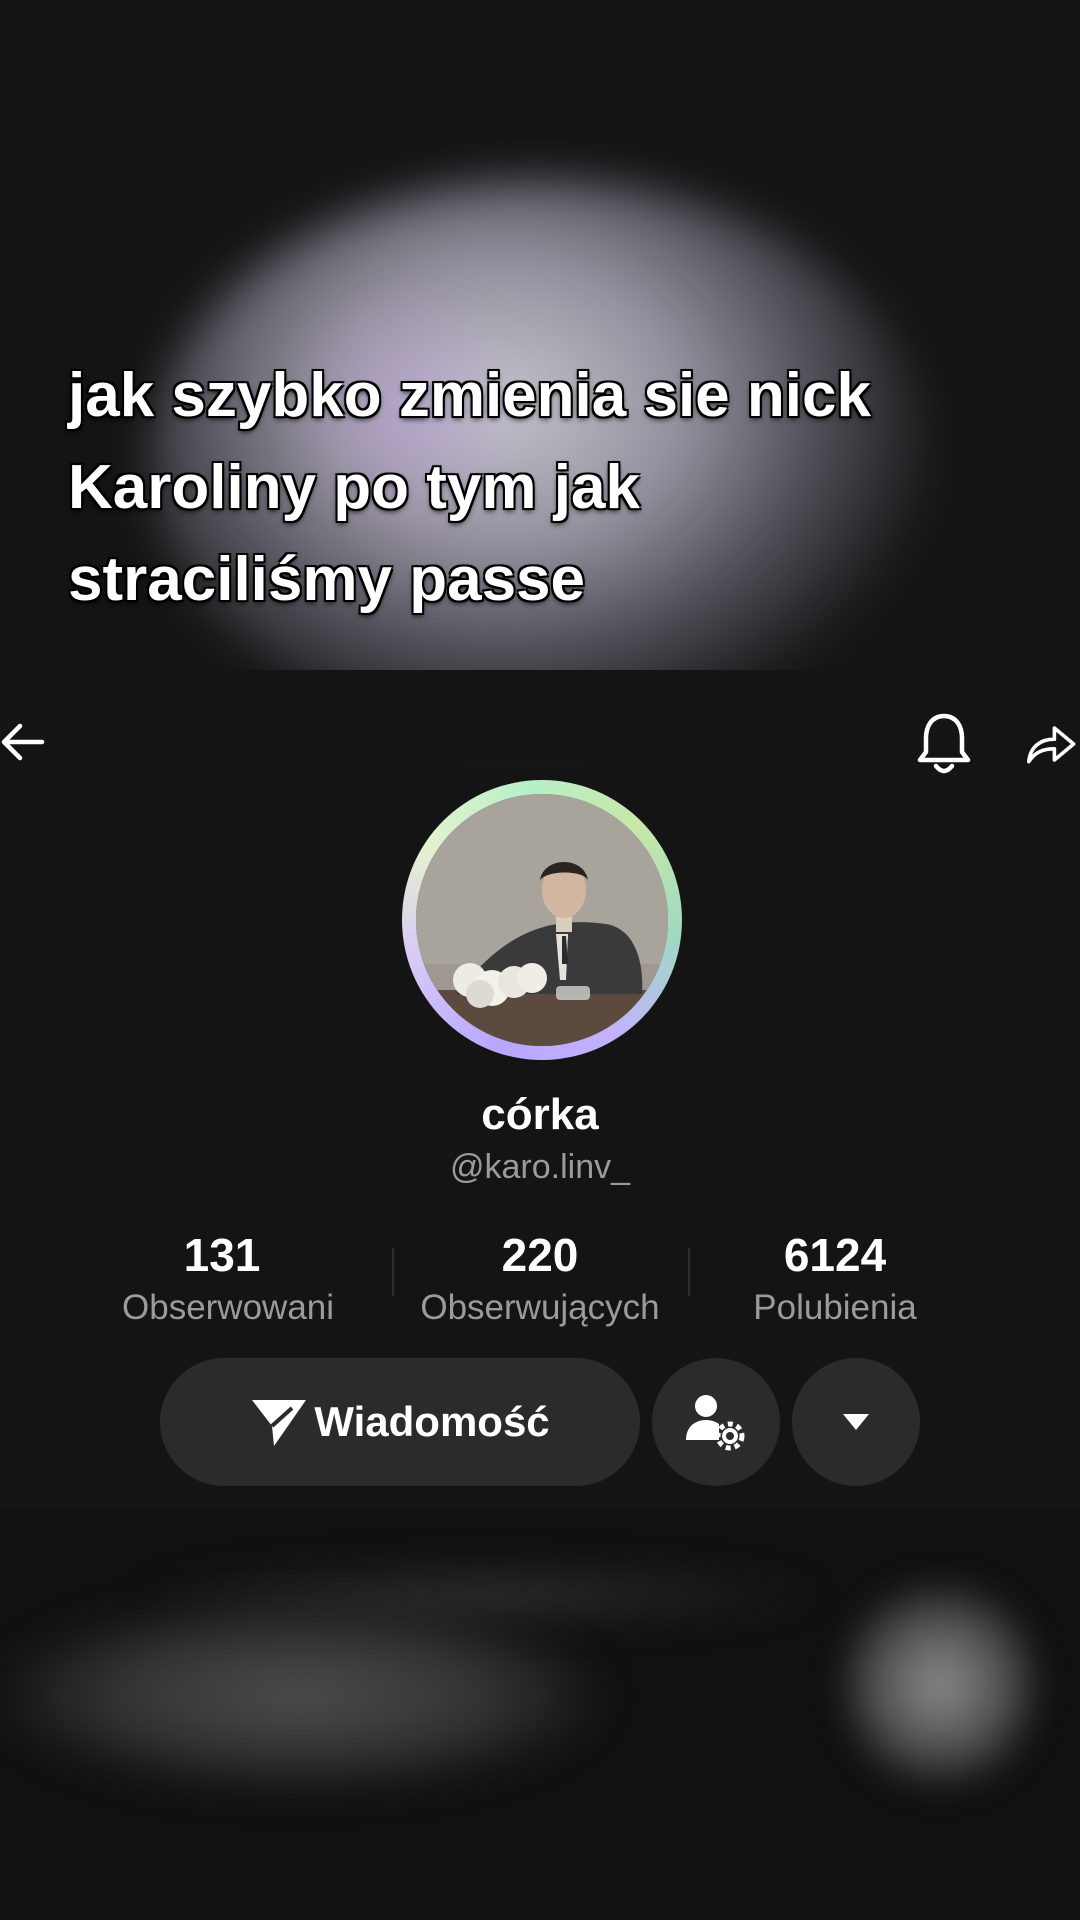 The height and width of the screenshot is (1920, 1080). I want to click on username: @karo.linv_, so click(540, 1167).